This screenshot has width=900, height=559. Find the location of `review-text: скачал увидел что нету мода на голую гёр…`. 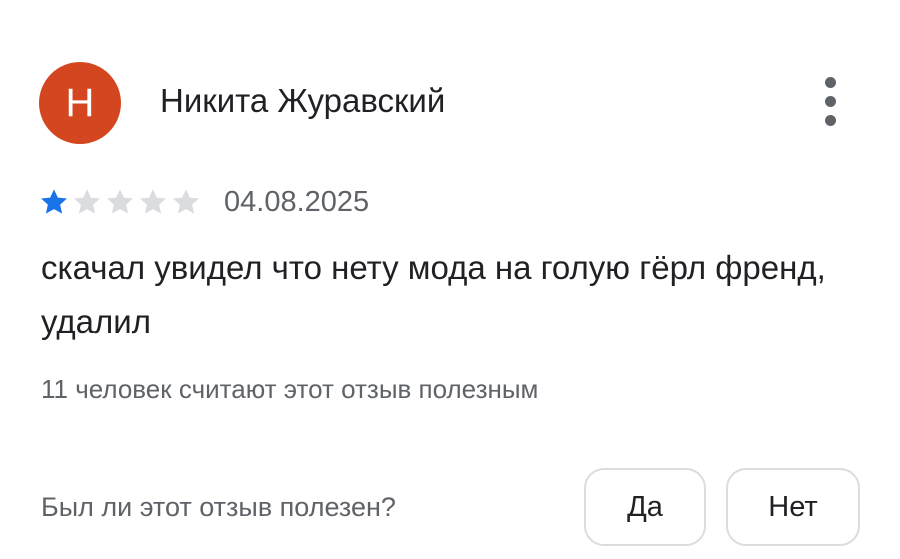

review-text: скачал увидел что нету мода на голую гёр… is located at coordinates (433, 294).